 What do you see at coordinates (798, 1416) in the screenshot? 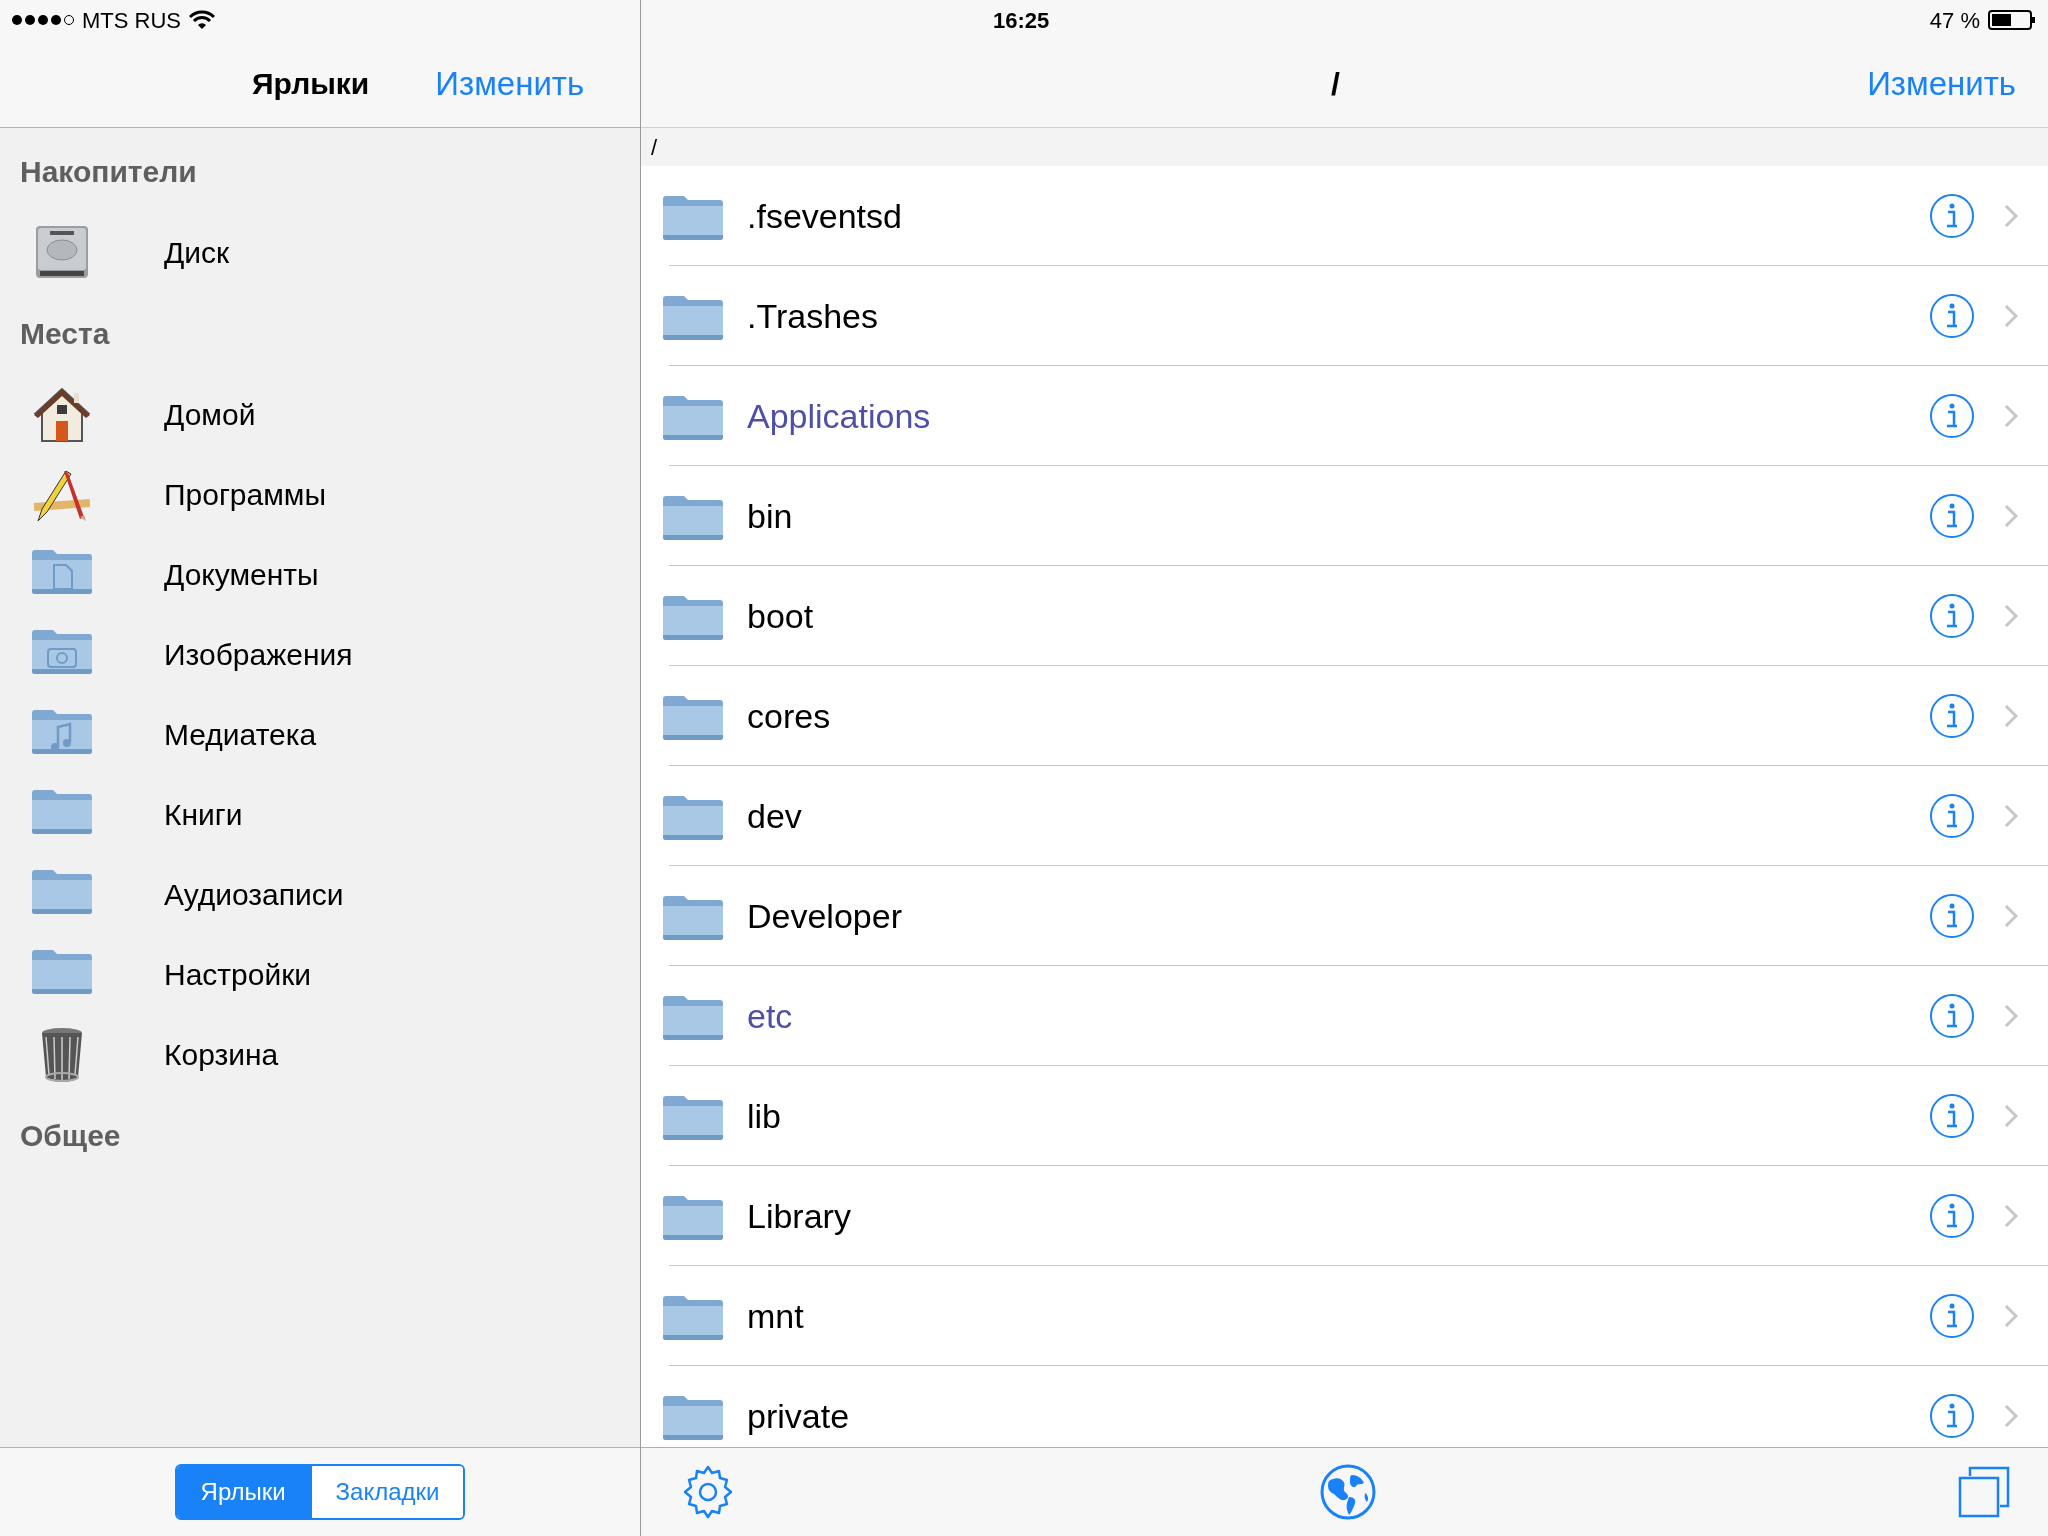
I see `file-name: private` at bounding box center [798, 1416].